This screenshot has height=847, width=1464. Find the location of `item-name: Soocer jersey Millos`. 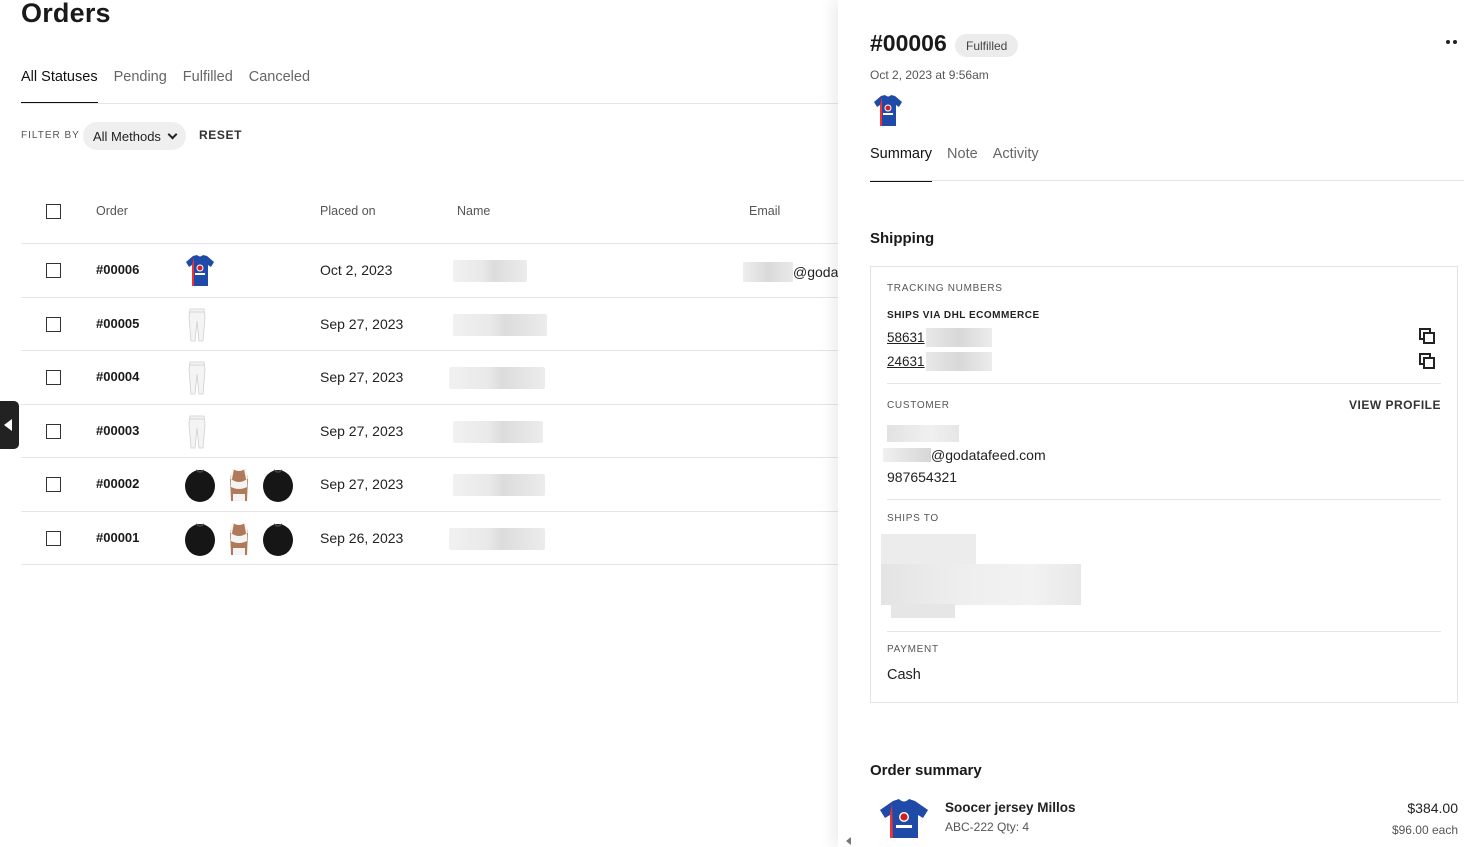

item-name: Soocer jersey Millos is located at coordinates (1010, 807).